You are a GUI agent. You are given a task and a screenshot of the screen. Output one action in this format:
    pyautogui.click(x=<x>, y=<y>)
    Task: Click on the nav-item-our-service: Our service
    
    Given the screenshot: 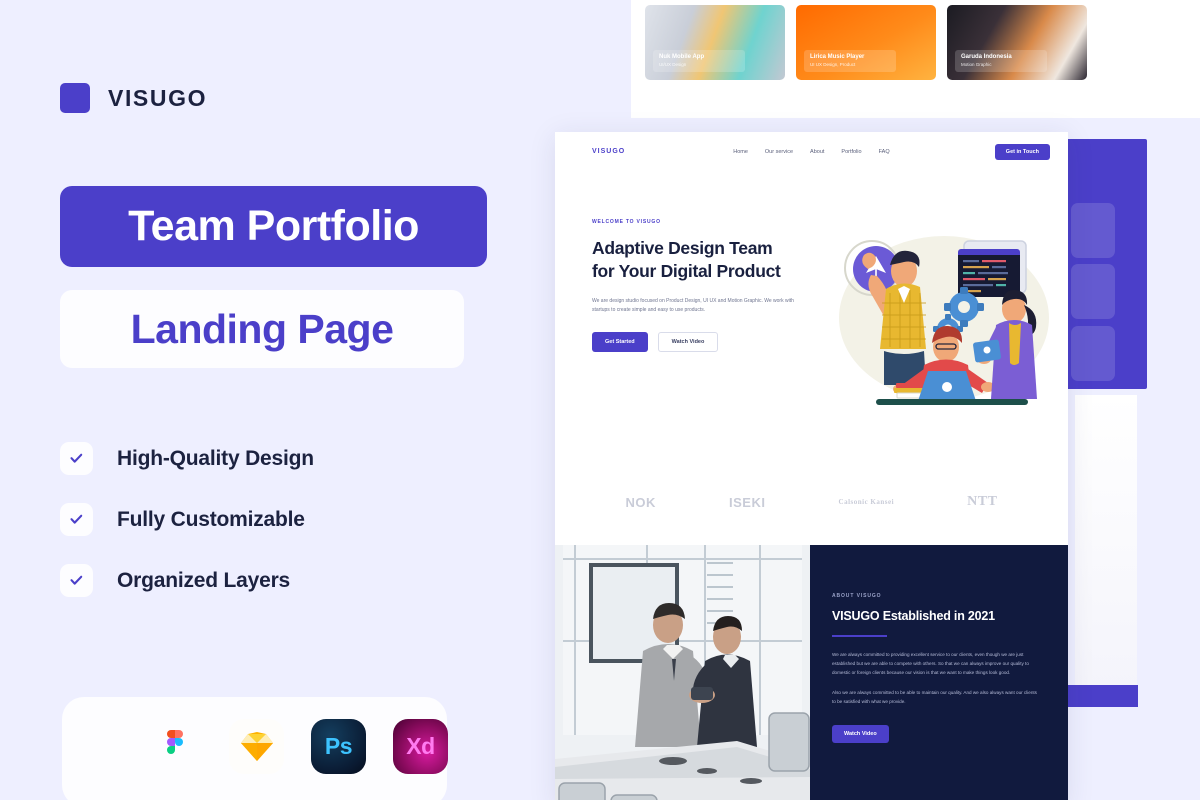 What is the action you would take?
    pyautogui.click(x=779, y=152)
    